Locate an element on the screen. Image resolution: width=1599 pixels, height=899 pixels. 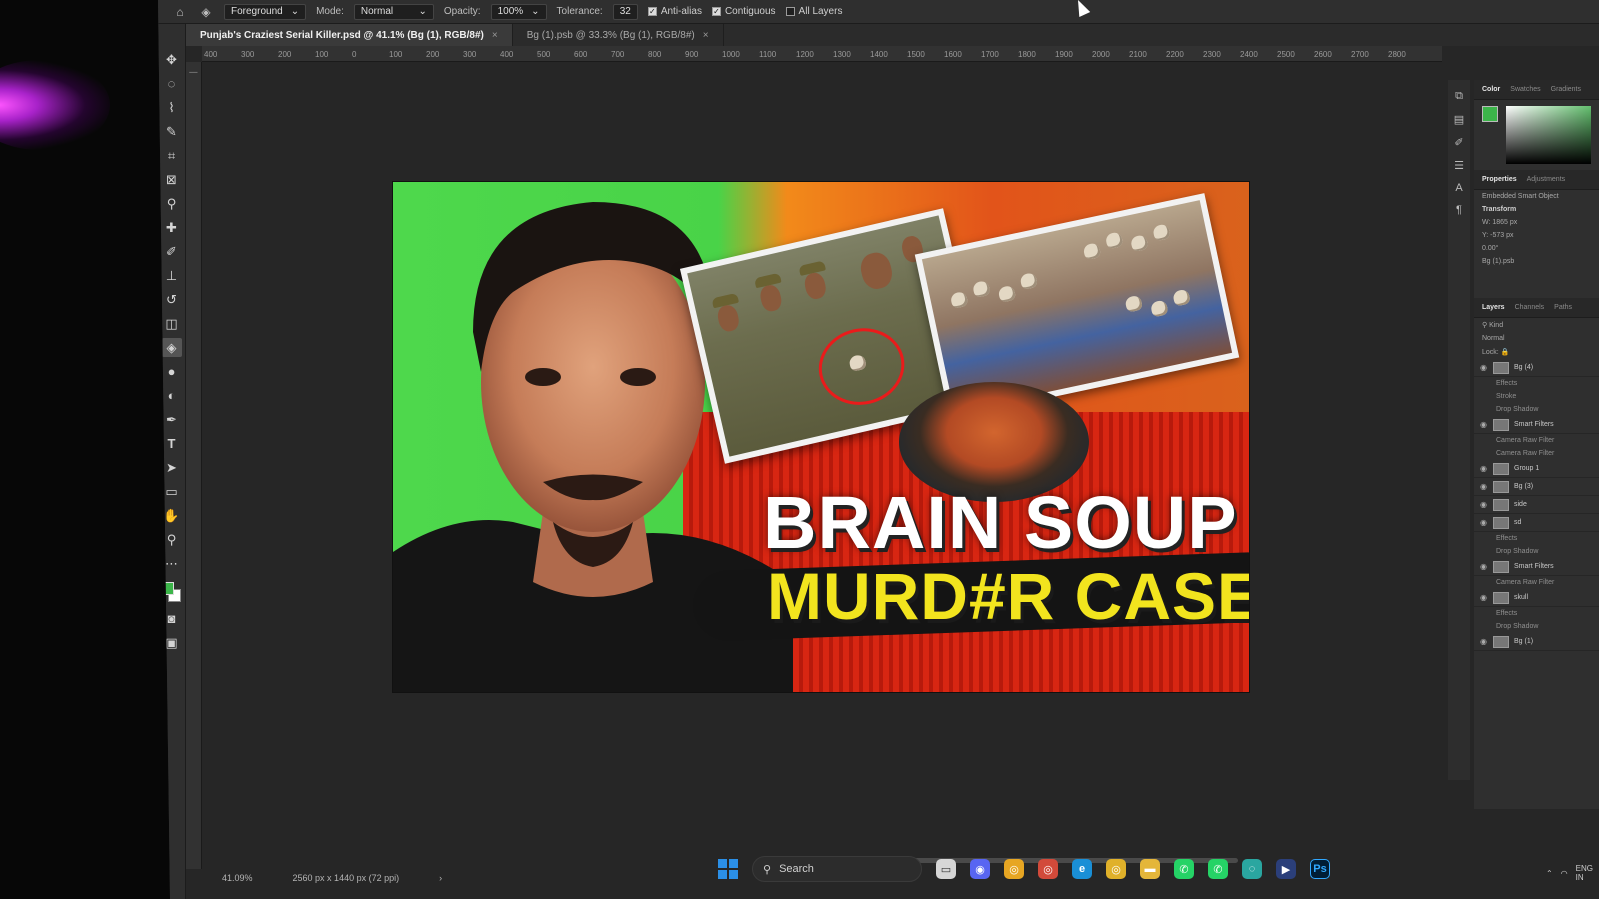
layer-row: ◉ Bg (1) is located at coordinates (1536, 642).